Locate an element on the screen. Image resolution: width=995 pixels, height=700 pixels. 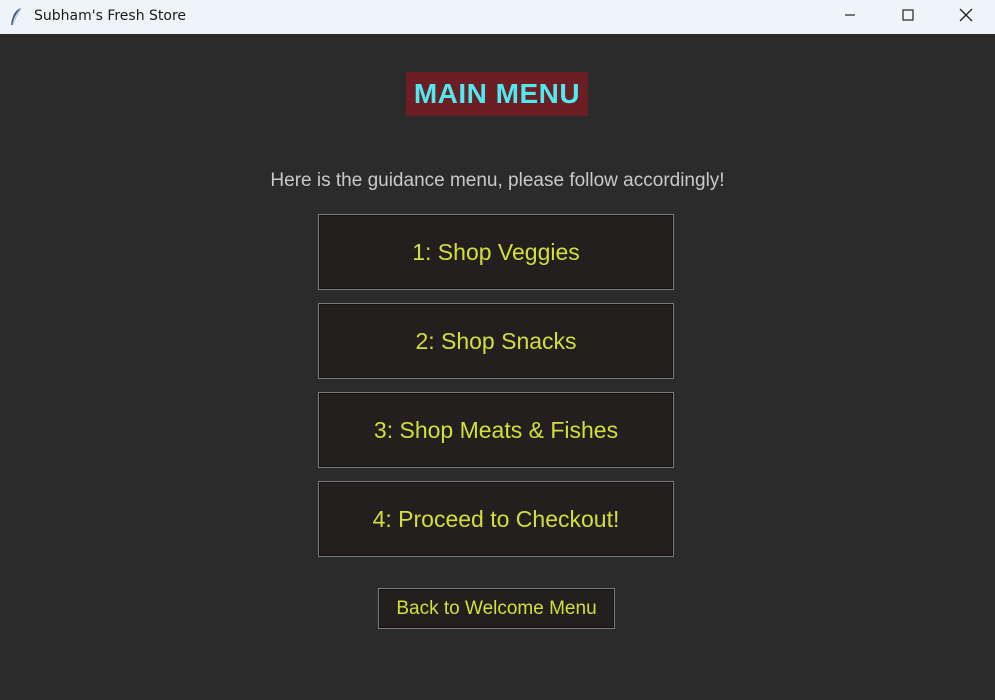
proceed-to-checkout-button: 4: Proceed to Checkout! is located at coordinates (496, 519).